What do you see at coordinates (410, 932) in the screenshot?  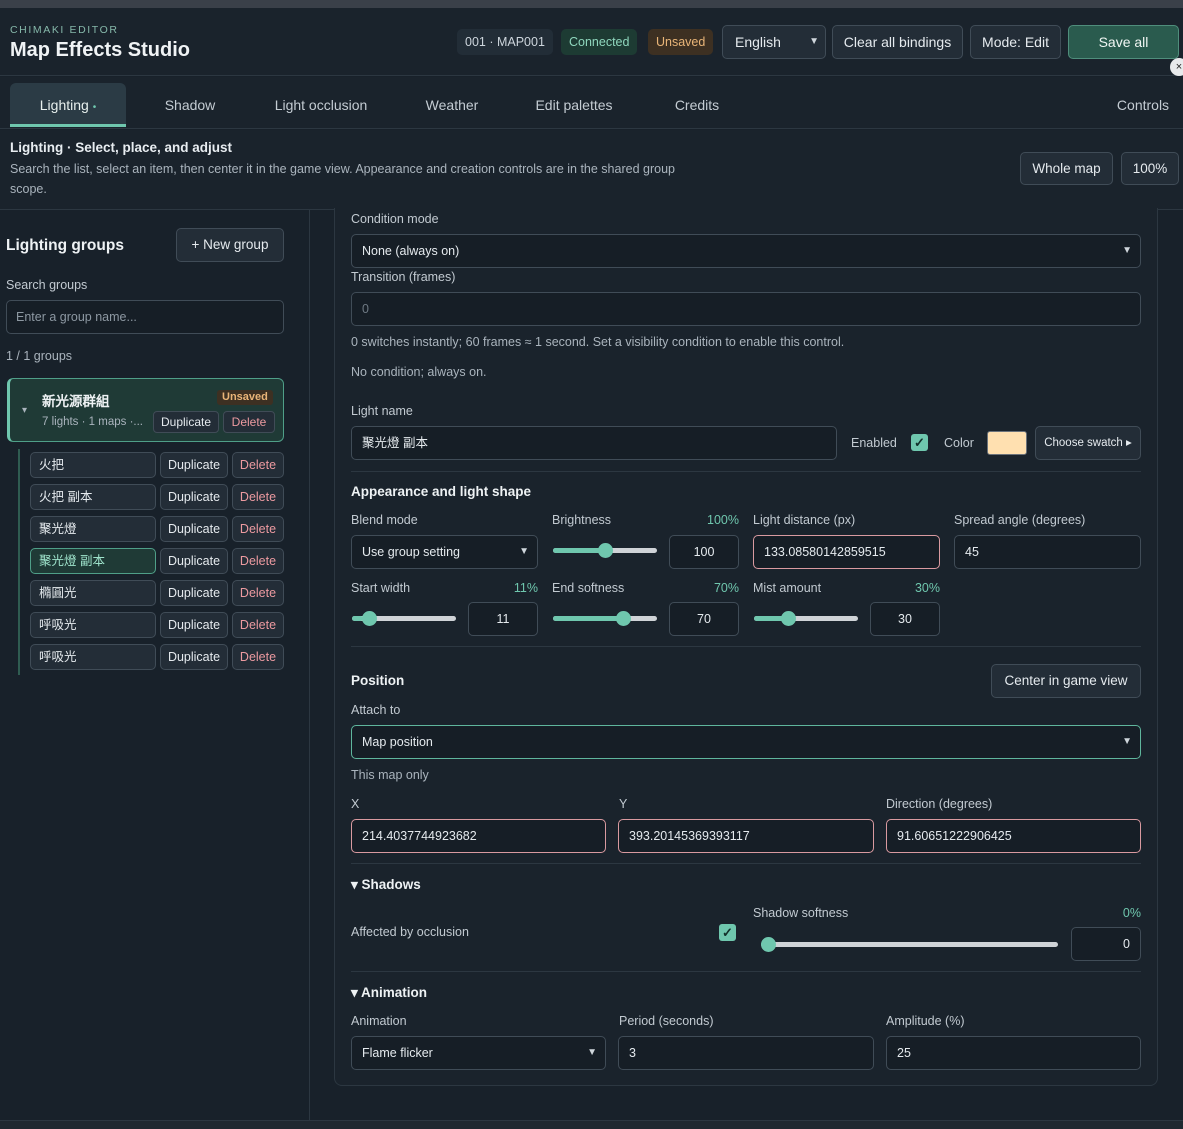 I see `occlusion-label: Affected by occlusion` at bounding box center [410, 932].